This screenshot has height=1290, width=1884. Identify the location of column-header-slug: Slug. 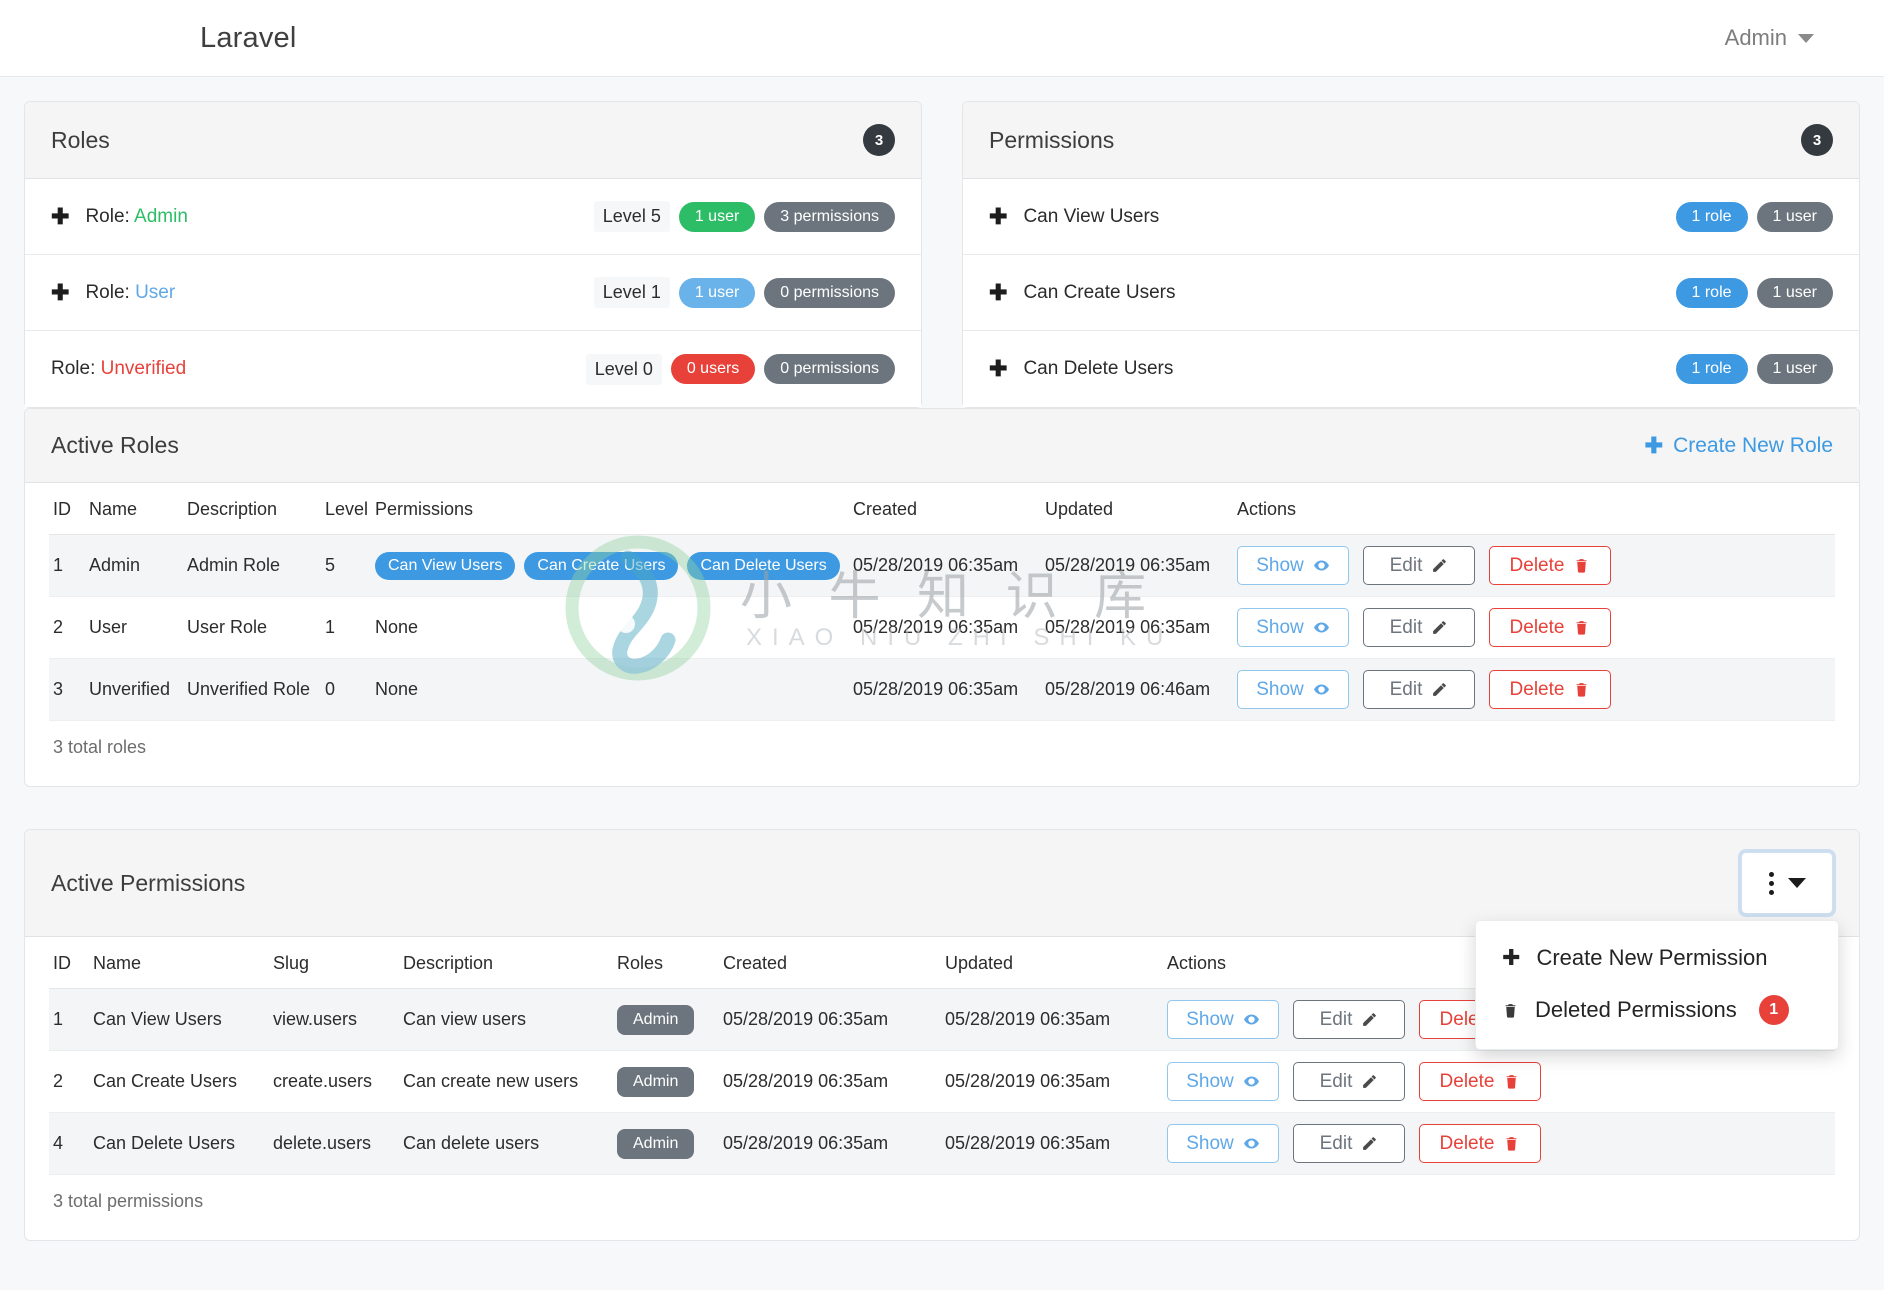
(291, 963).